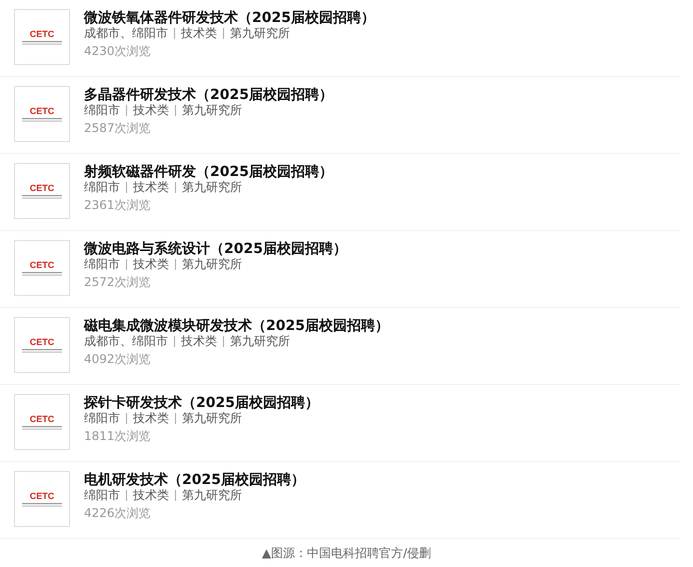  I want to click on image-caption: ▲图源：中国电科招聘官方/侵删, so click(346, 553).